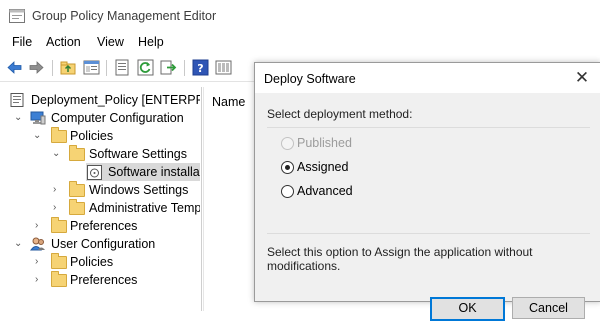 This screenshot has height=321, width=600. What do you see at coordinates (124, 16) in the screenshot?
I see `window-title: Group Policy Management Editor` at bounding box center [124, 16].